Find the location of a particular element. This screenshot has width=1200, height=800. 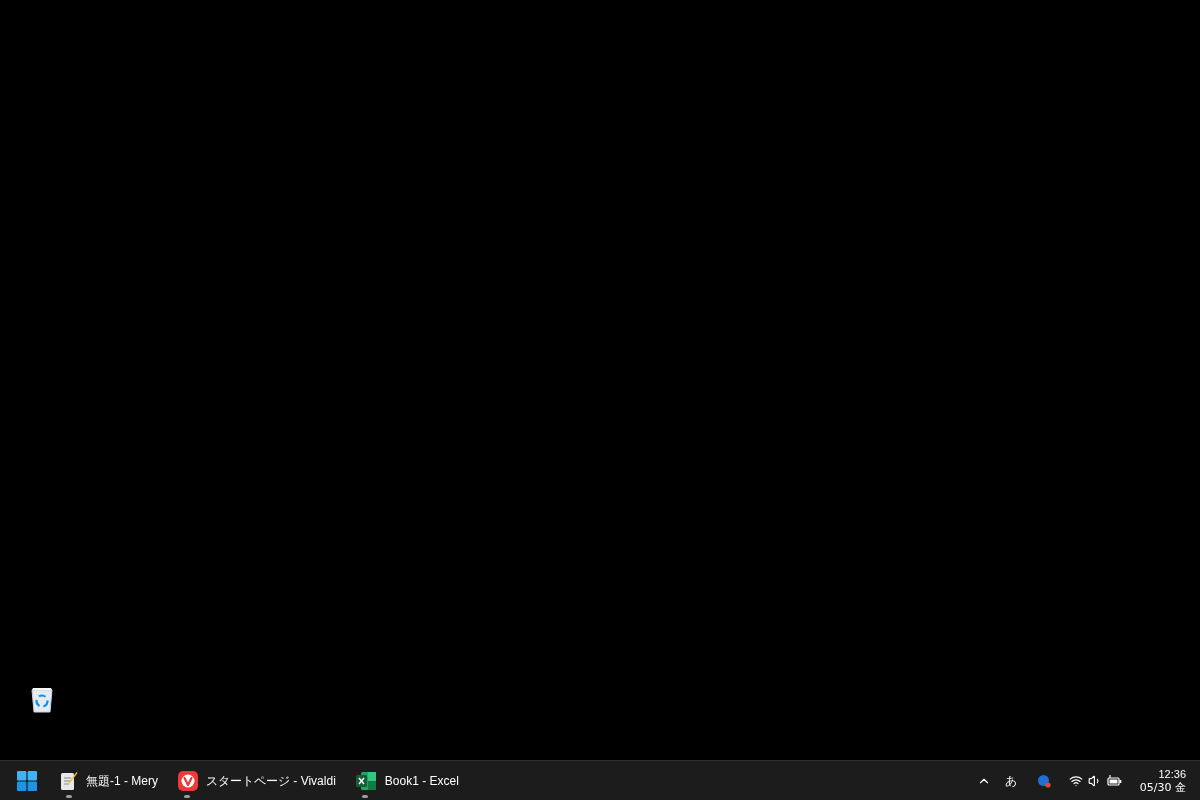

clock-date: 05/30 金 is located at coordinates (1162, 787).